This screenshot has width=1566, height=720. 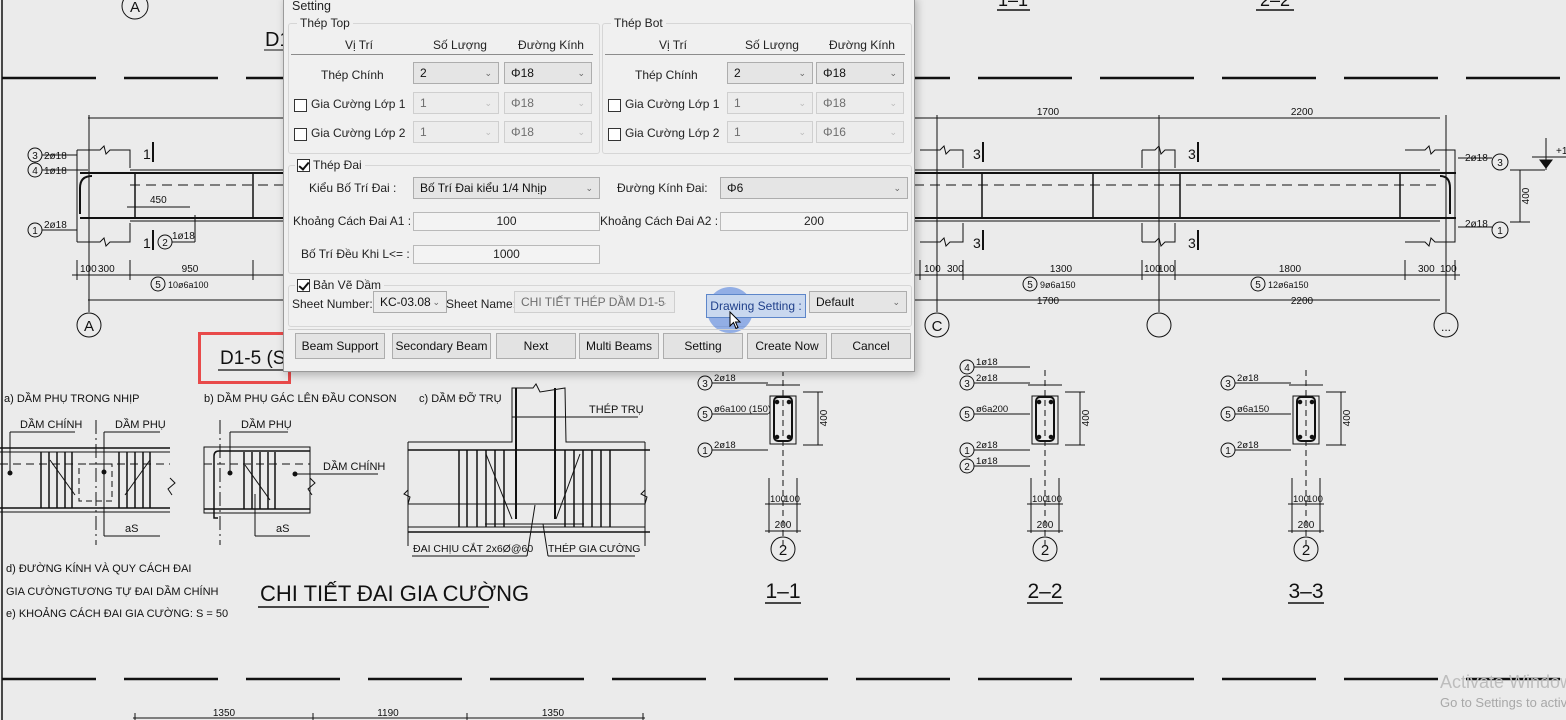 What do you see at coordinates (456, 103) in the screenshot?
I see `top-layer1-quantity-select: 1 ⌄` at bounding box center [456, 103].